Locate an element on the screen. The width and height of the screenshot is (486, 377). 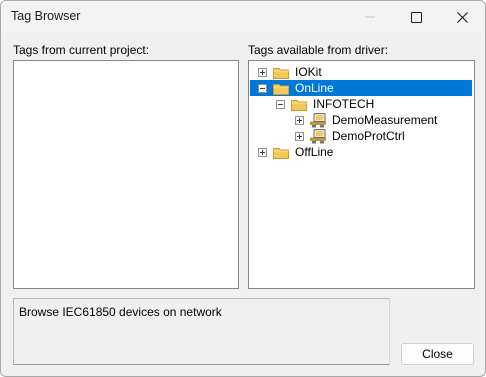
minimize-button is located at coordinates (370, 17).